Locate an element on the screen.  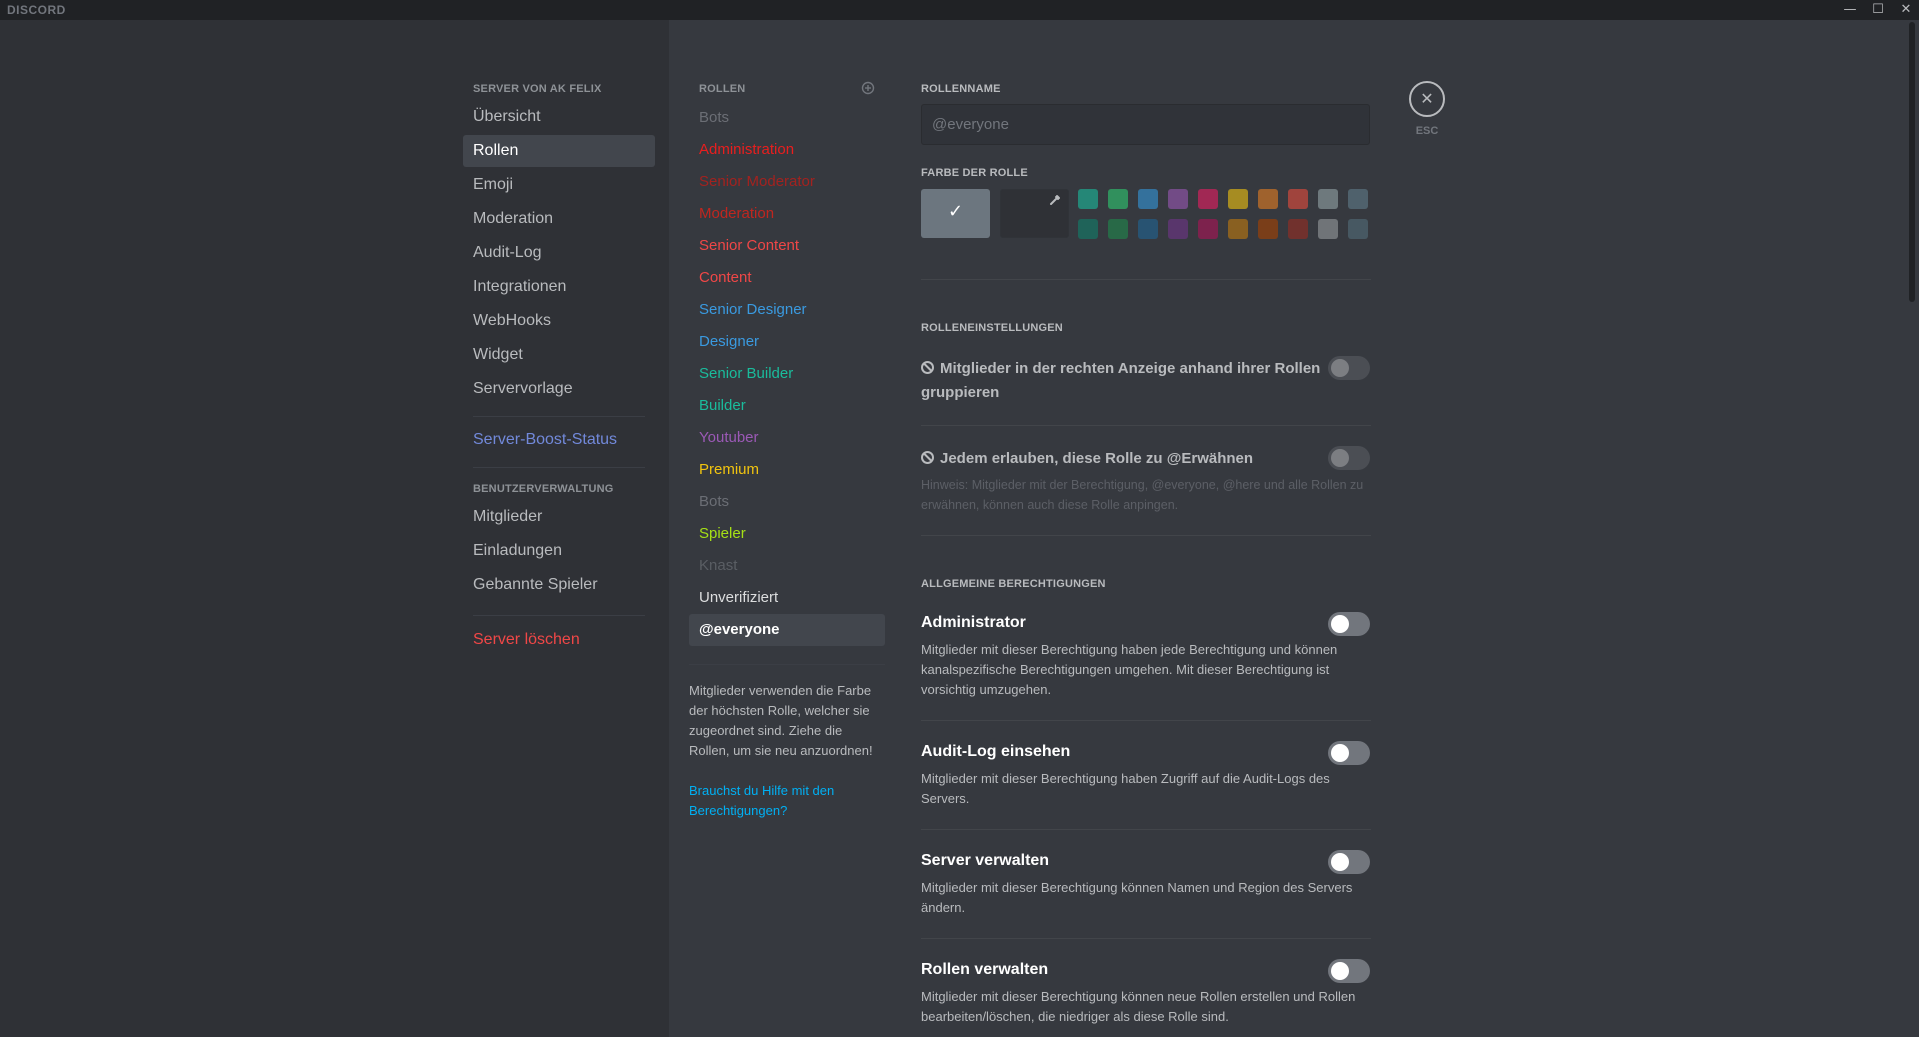
hoist-toggle is located at coordinates (1349, 368).